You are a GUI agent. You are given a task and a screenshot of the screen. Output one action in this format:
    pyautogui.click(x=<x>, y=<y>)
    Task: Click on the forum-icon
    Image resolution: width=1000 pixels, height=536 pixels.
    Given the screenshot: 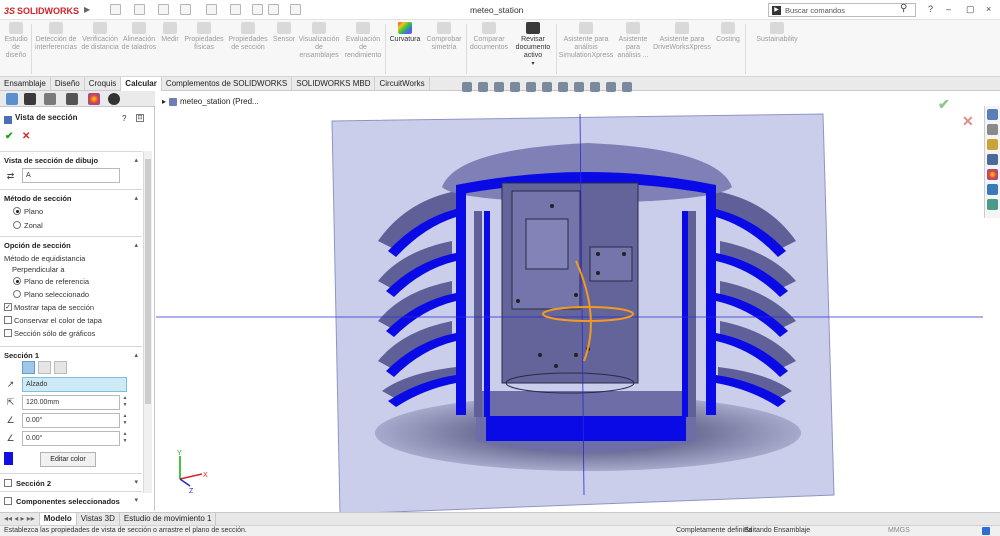 What is the action you would take?
    pyautogui.click(x=992, y=204)
    